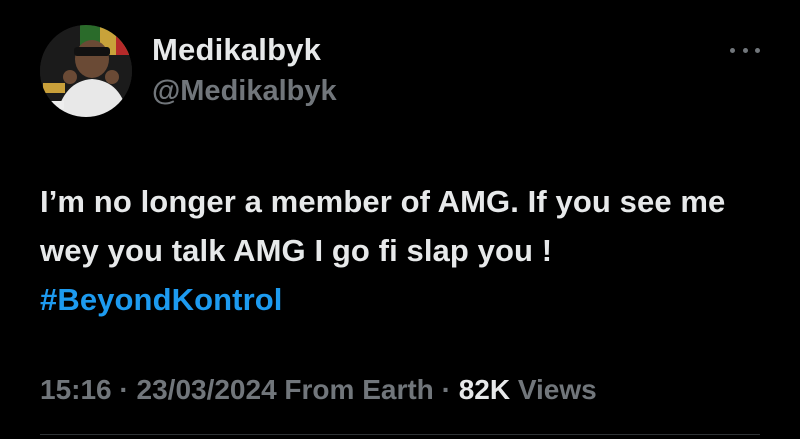 This screenshot has height=439, width=800. Describe the element at coordinates (553, 389) in the screenshot. I see `views-label: Views` at that location.